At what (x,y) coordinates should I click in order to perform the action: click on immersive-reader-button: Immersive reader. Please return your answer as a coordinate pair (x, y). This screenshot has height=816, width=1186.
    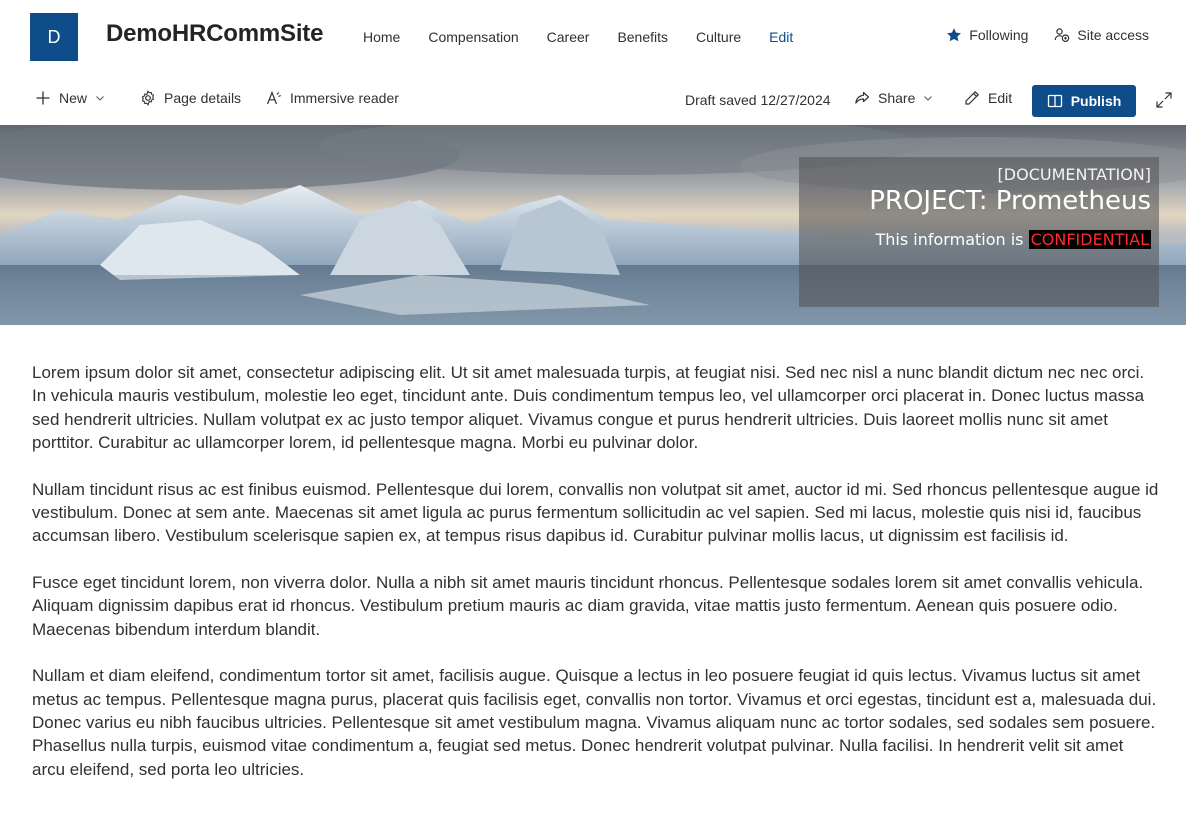
    Looking at the image, I should click on (332, 98).